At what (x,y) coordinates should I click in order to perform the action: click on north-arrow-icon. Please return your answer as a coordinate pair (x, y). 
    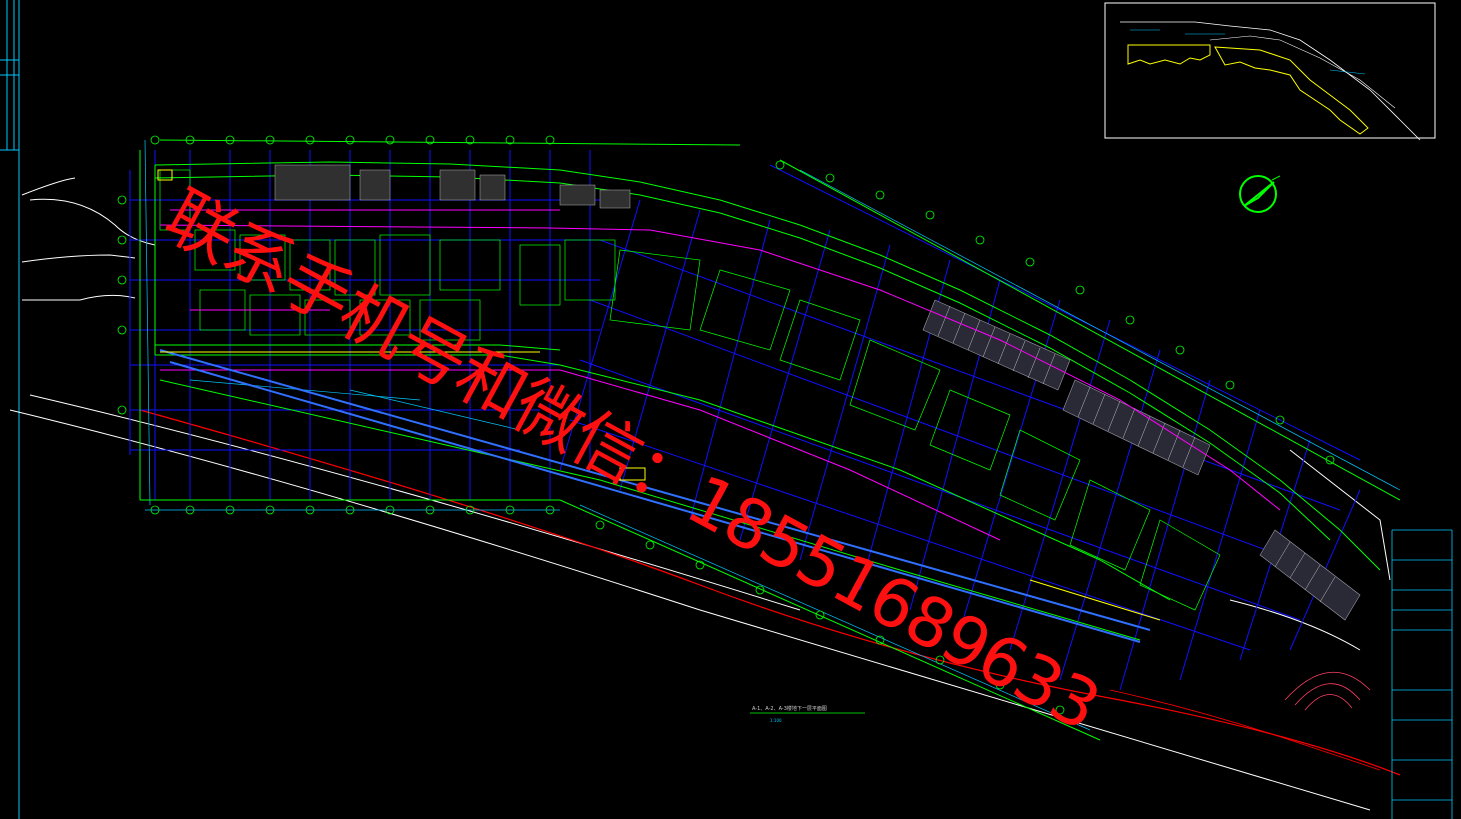
    Looking at the image, I should click on (1259, 194).